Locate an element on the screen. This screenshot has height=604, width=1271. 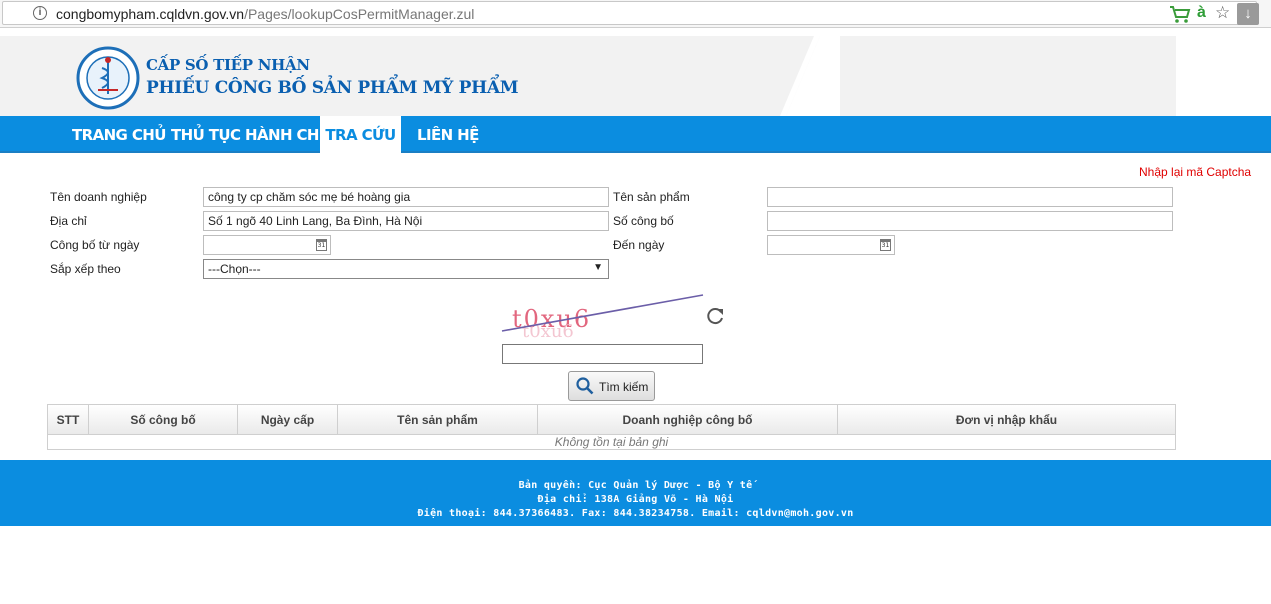
header-background is located at coordinates (588, 76).